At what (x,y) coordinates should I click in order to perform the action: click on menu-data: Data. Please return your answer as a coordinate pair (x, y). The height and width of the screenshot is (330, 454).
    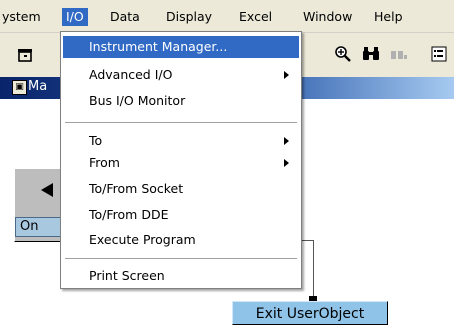
    Looking at the image, I should click on (125, 17).